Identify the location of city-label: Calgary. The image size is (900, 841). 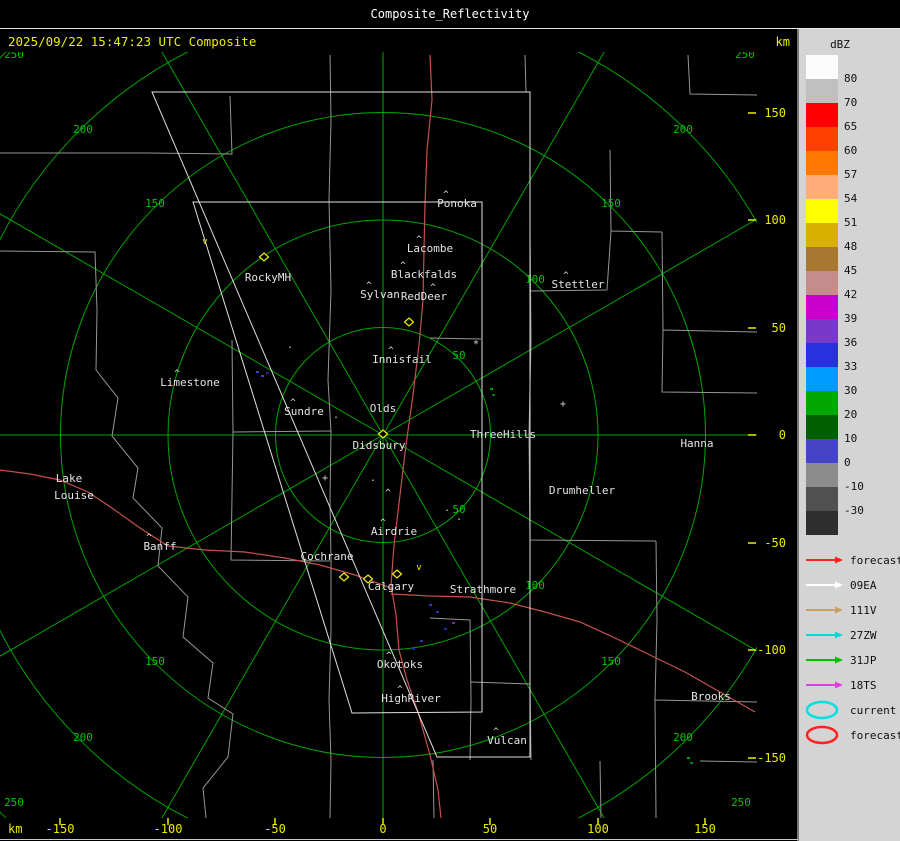
(391, 586).